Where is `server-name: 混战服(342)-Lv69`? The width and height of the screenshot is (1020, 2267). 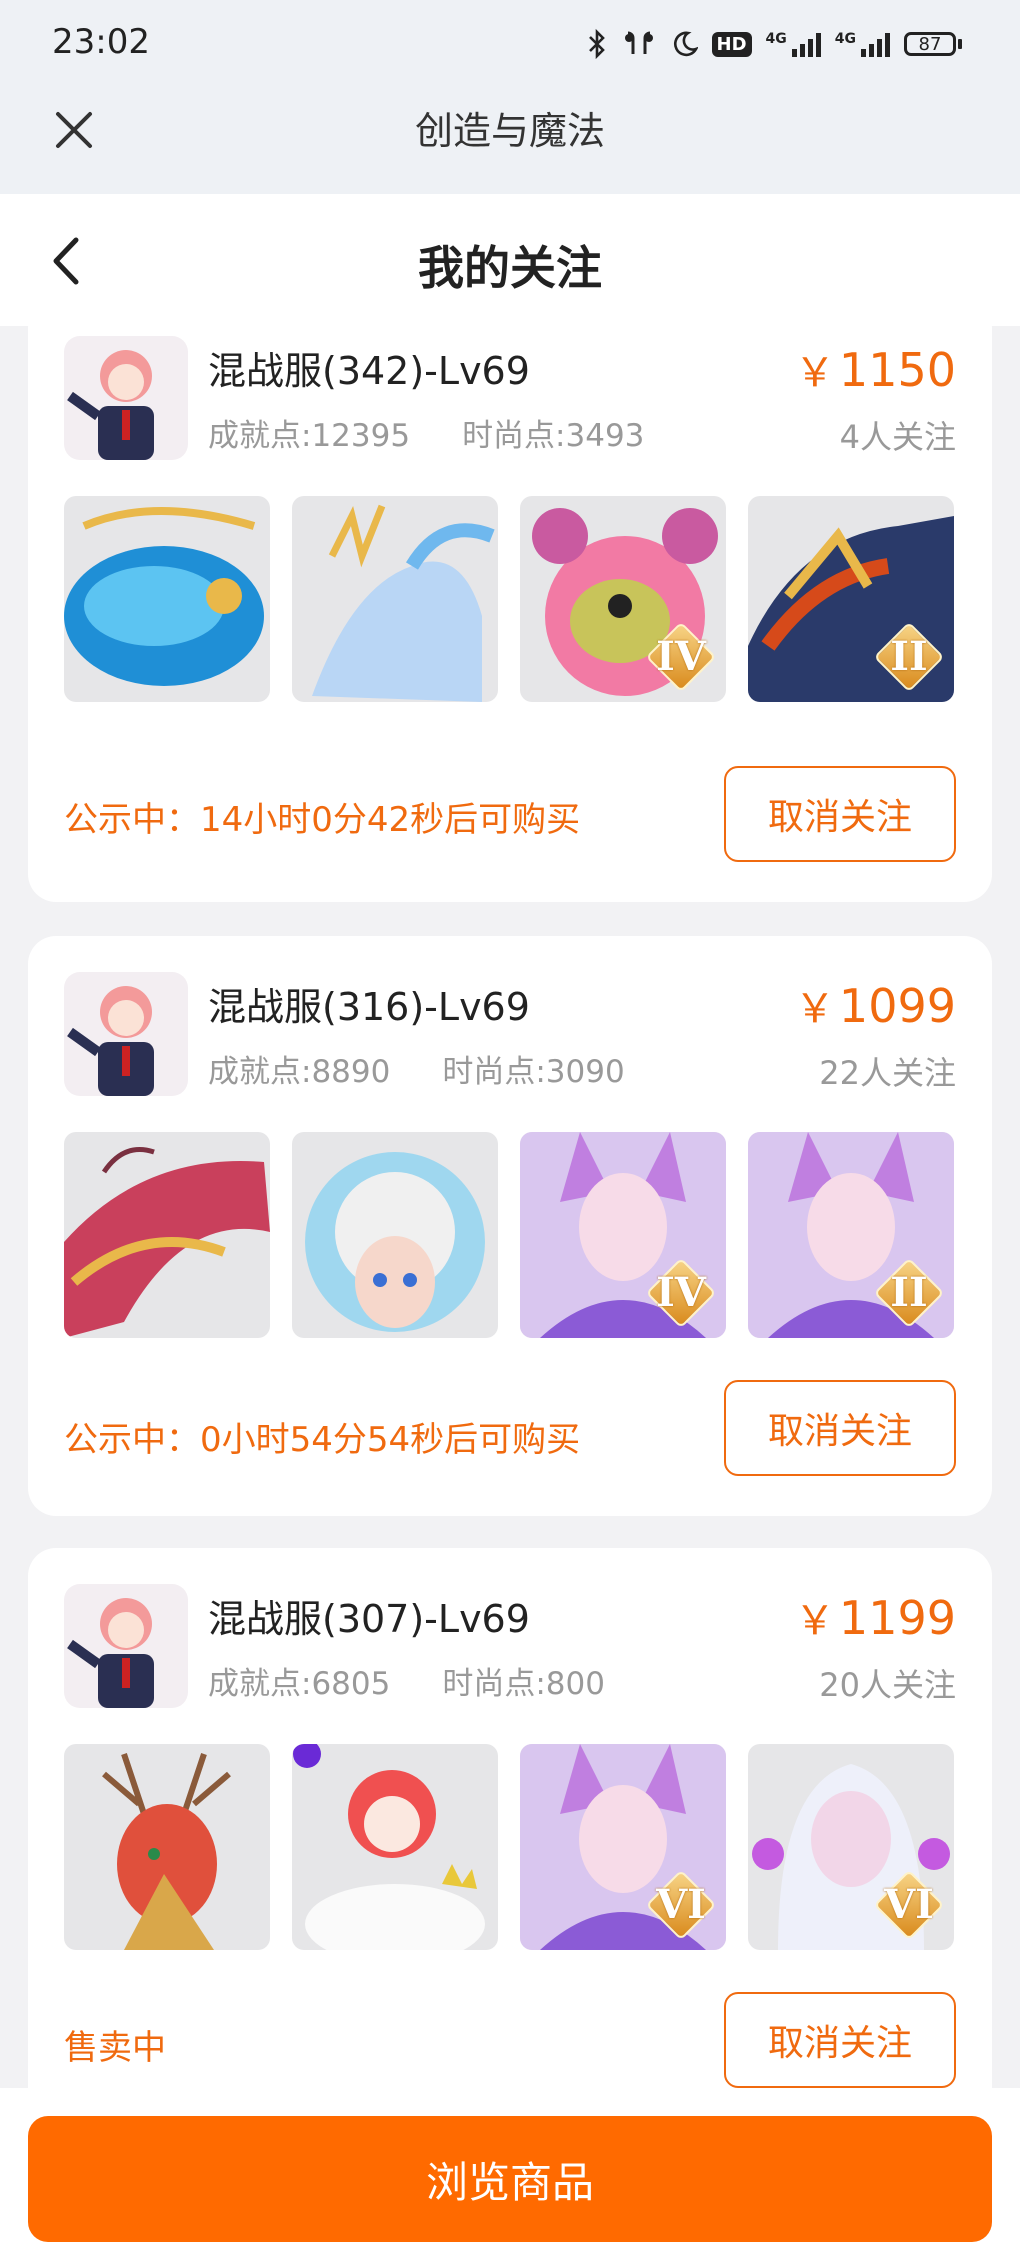 server-name: 混战服(342)-Lv69 is located at coordinates (369, 371).